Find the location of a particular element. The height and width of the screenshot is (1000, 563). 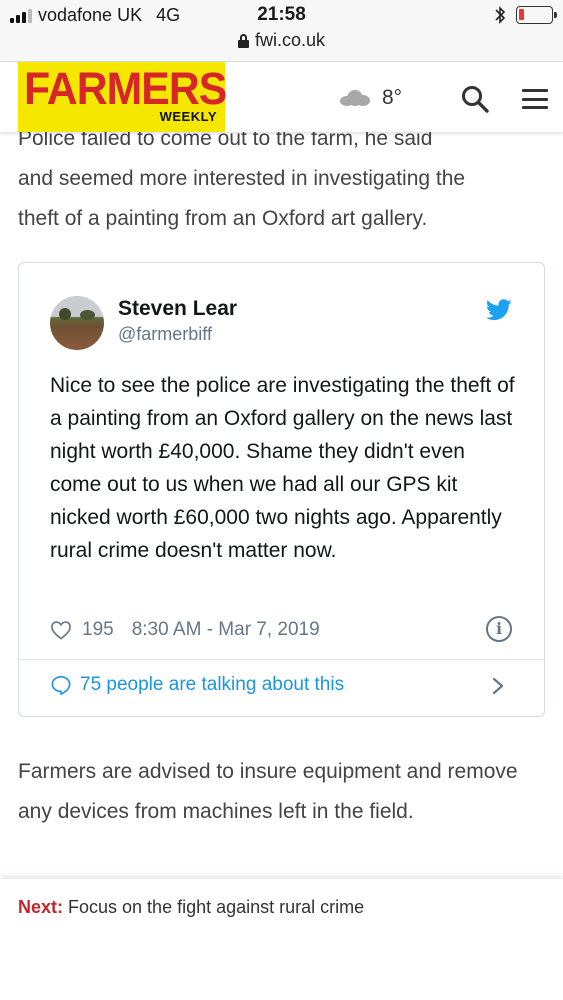

site-header: FARMERS WEEKLY 8° is located at coordinates (281, 97).